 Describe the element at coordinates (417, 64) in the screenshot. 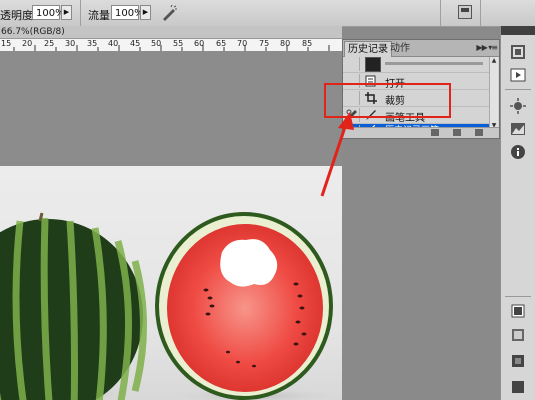

I see `snapshot-row` at that location.